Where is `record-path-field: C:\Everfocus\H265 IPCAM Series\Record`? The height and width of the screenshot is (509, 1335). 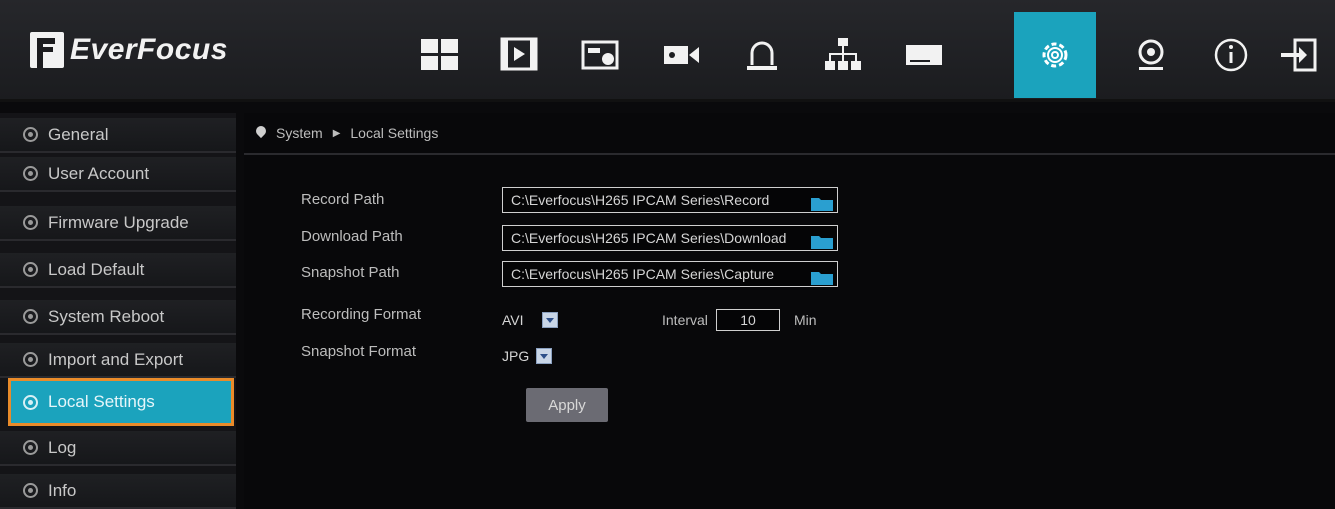 record-path-field: C:\Everfocus\H265 IPCAM Series\Record is located at coordinates (670, 200).